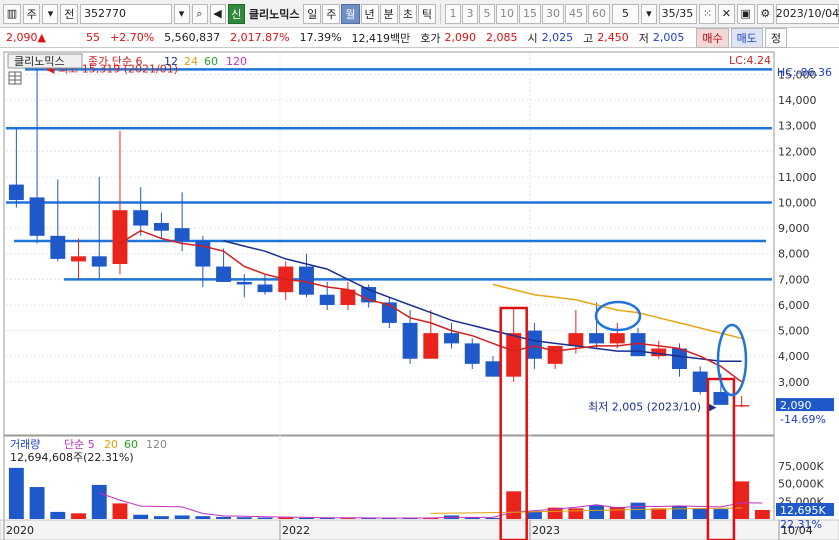  I want to click on period-tab-2: 월, so click(350, 13).